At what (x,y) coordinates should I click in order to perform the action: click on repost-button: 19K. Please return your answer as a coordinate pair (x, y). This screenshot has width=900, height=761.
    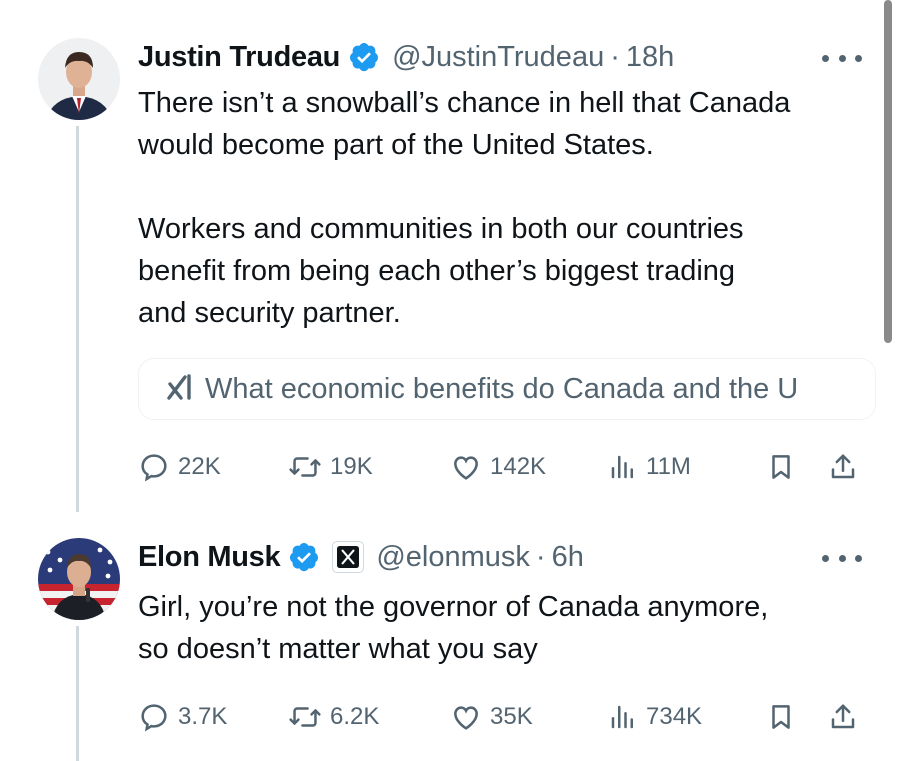
    Looking at the image, I should click on (330, 467).